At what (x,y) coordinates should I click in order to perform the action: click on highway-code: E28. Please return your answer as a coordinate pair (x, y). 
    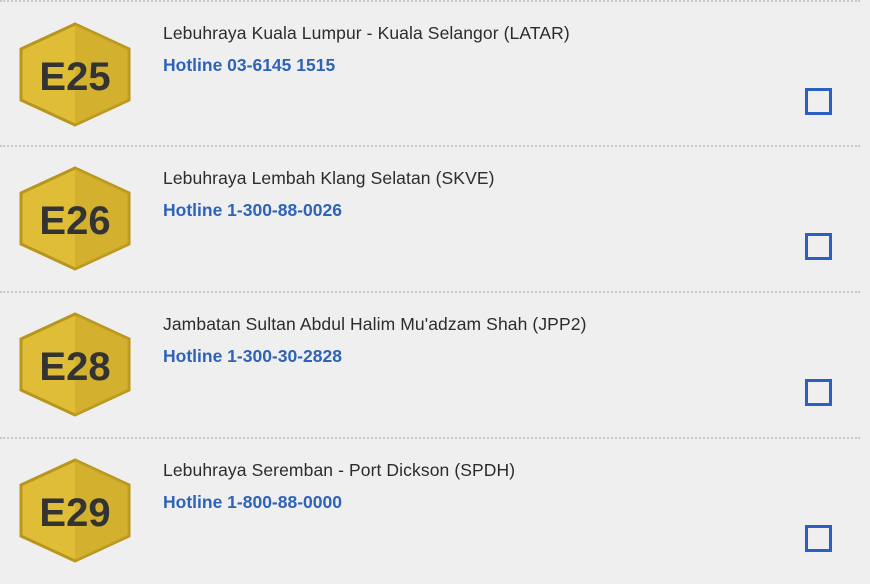
    Looking at the image, I should click on (74, 367).